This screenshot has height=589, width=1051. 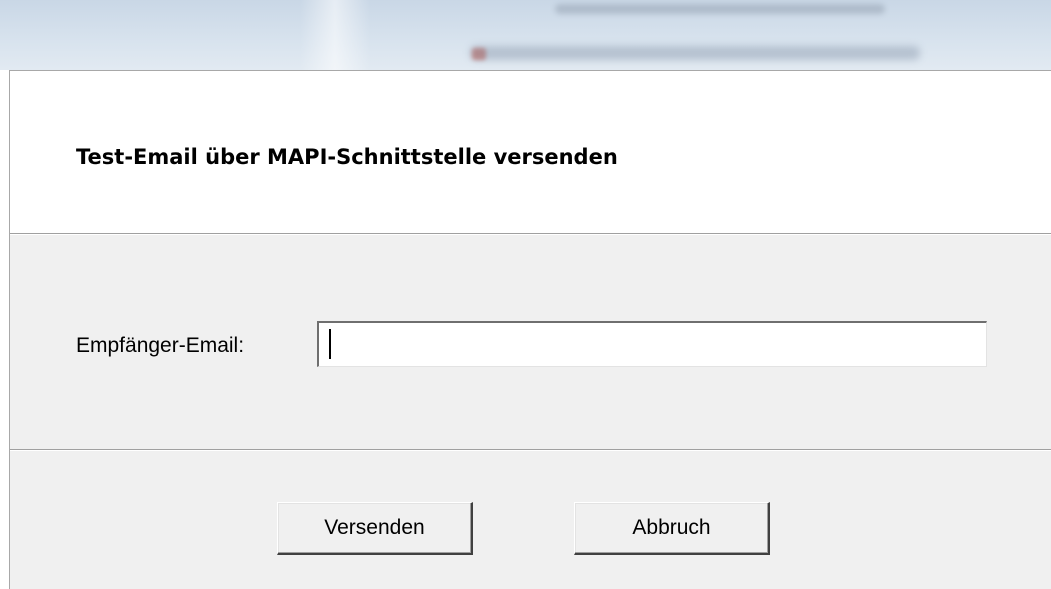 What do you see at coordinates (530, 234) in the screenshot?
I see `header-divider` at bounding box center [530, 234].